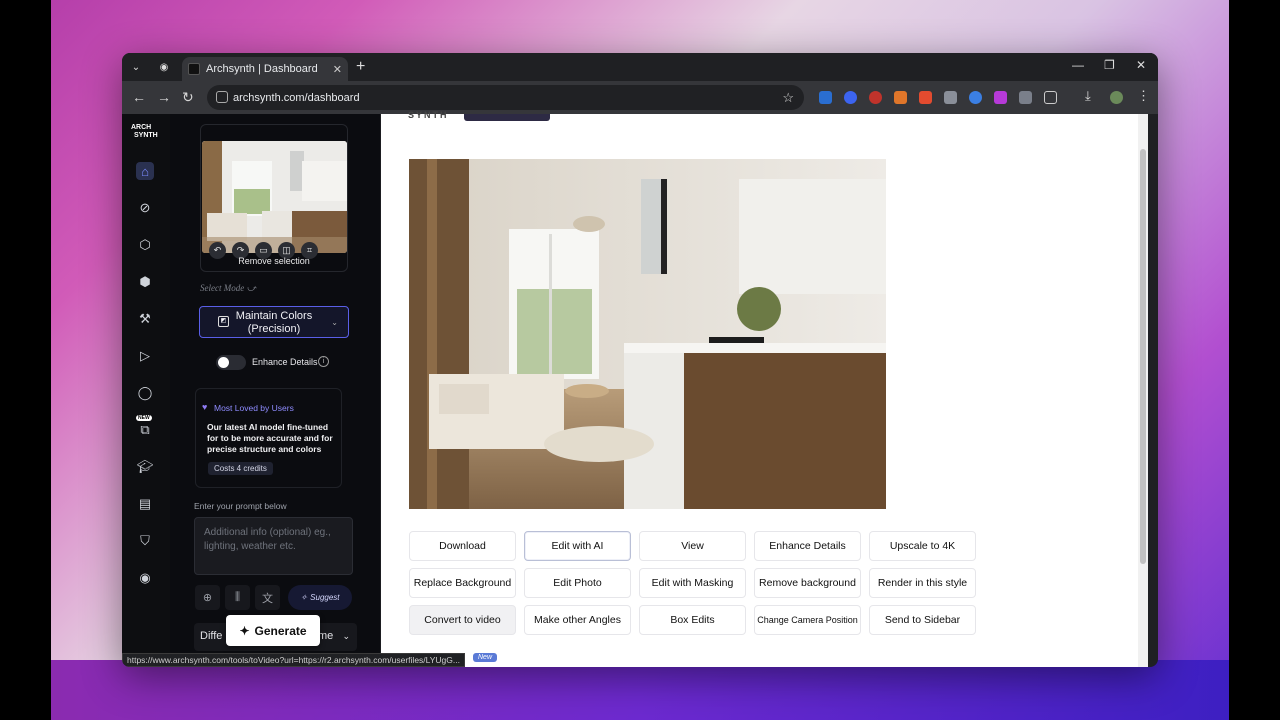 This screenshot has width=1280, height=720. What do you see at coordinates (323, 361) in the screenshot?
I see `info-icon: i` at bounding box center [323, 361].